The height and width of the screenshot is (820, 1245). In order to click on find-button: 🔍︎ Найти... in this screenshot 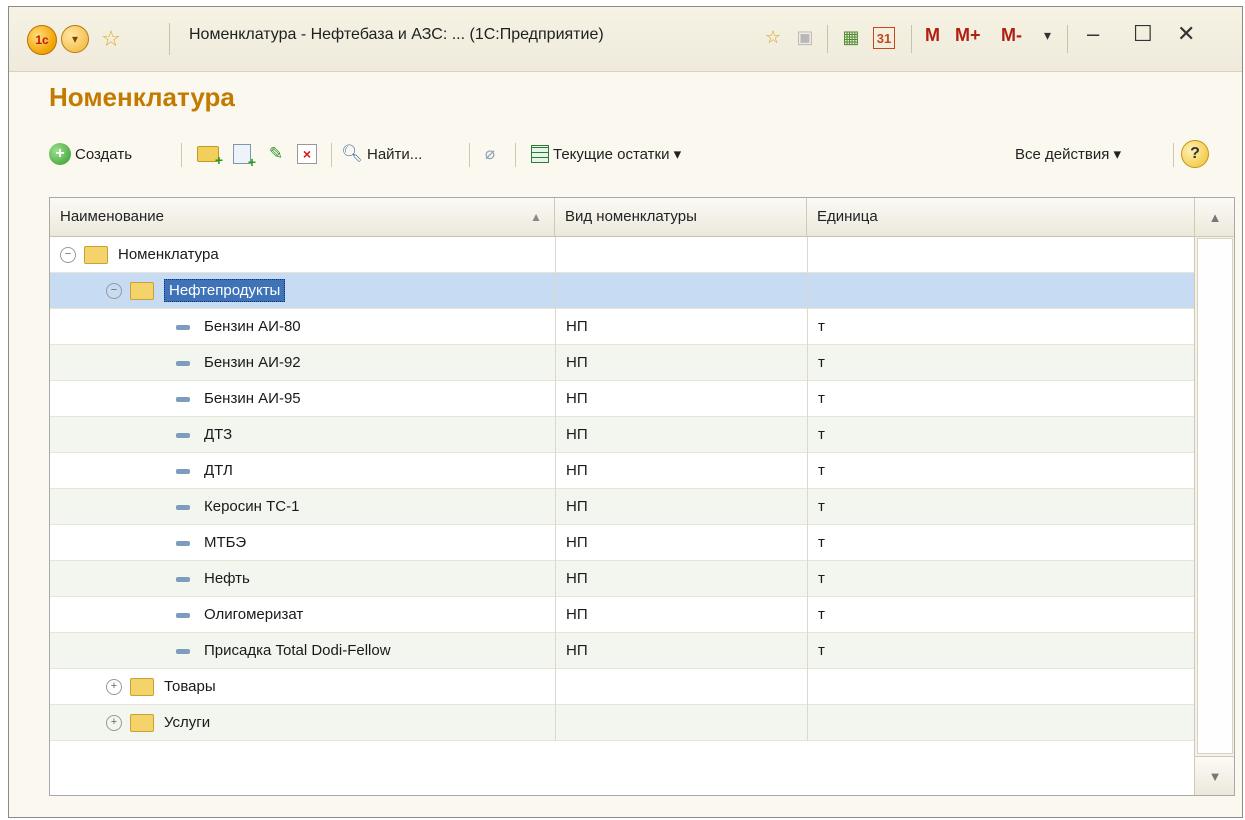, I will do `click(381, 154)`.